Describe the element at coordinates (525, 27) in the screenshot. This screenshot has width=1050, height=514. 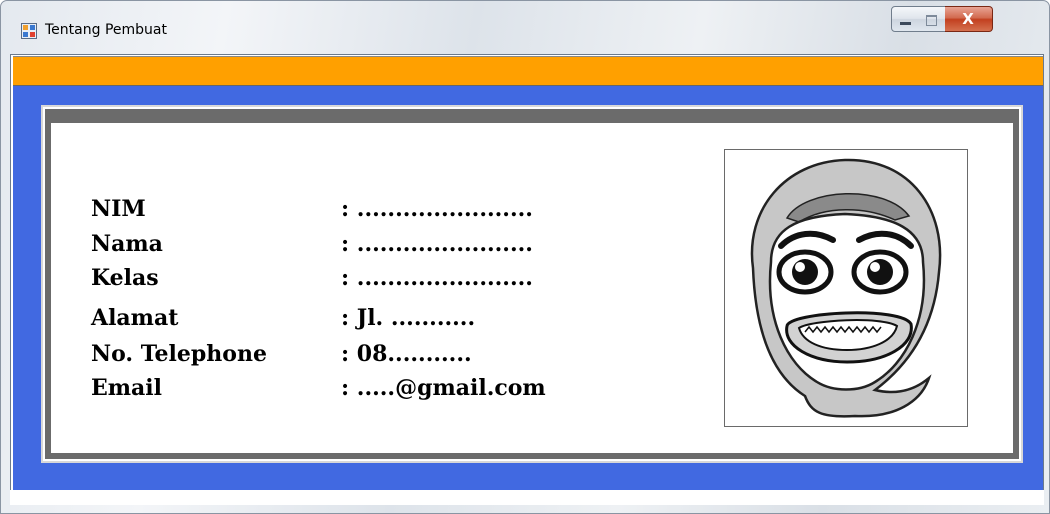
I see `title-bar: Tentang Pembuat X` at that location.